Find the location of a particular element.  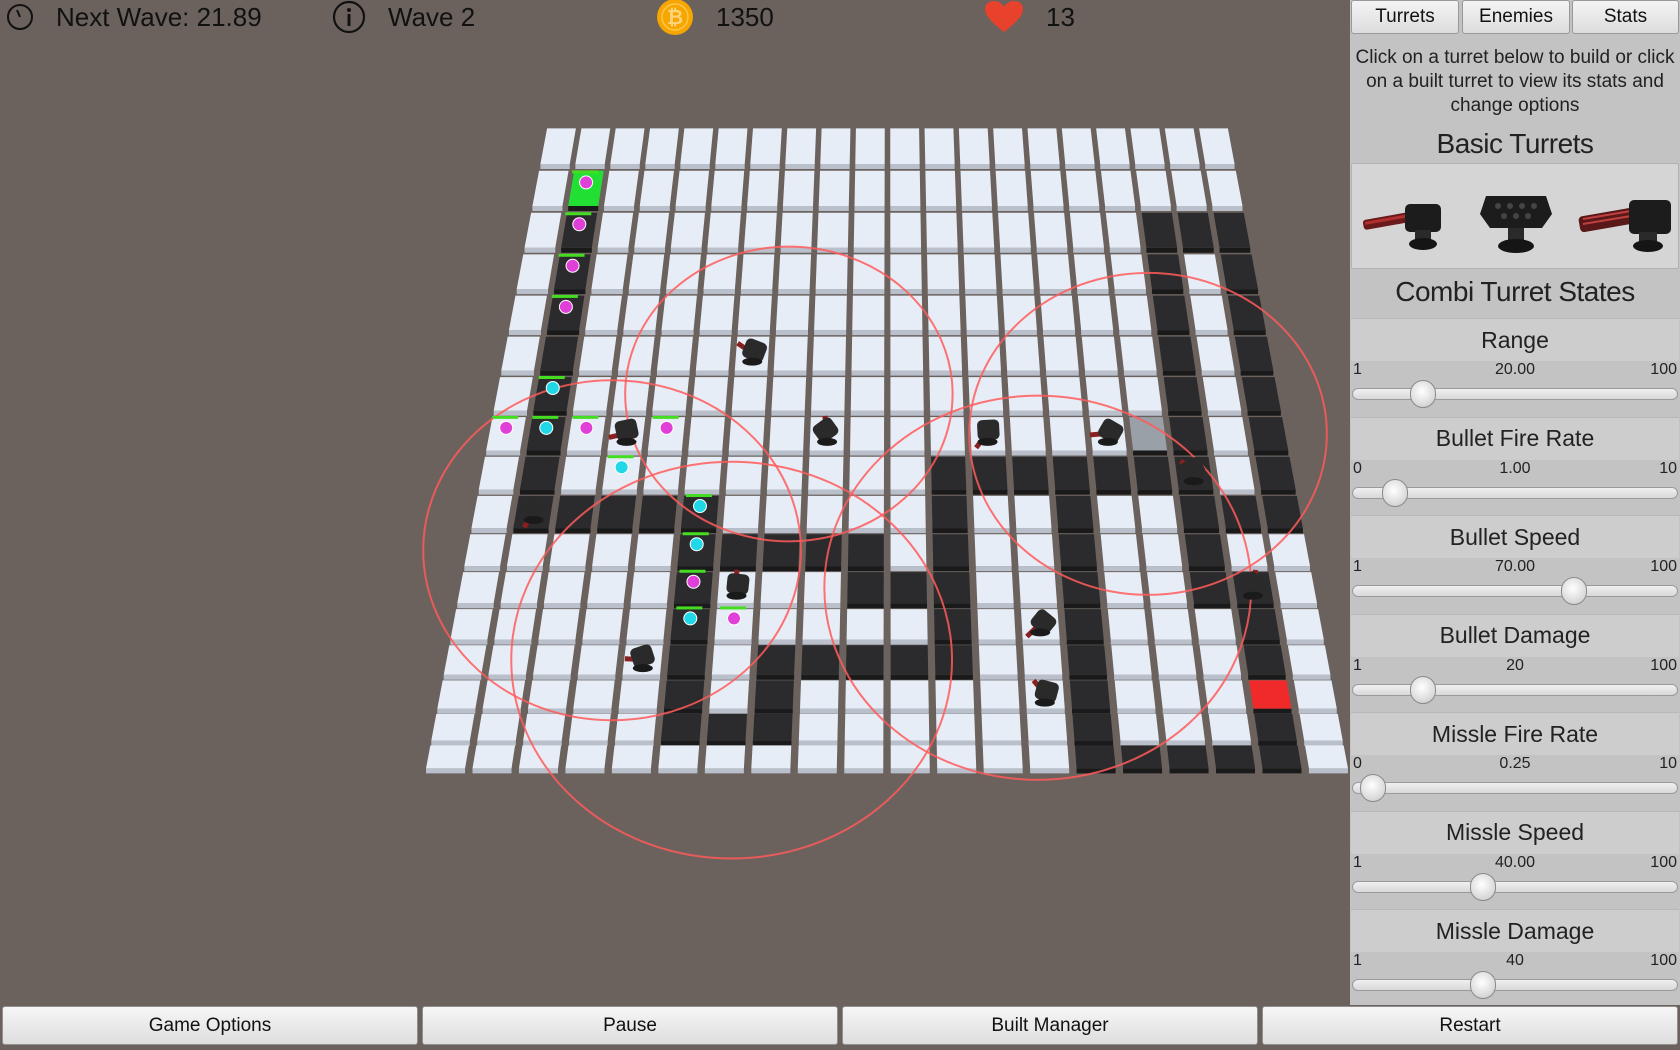

stat-missle-fire-rate-slider is located at coordinates (1515, 788).